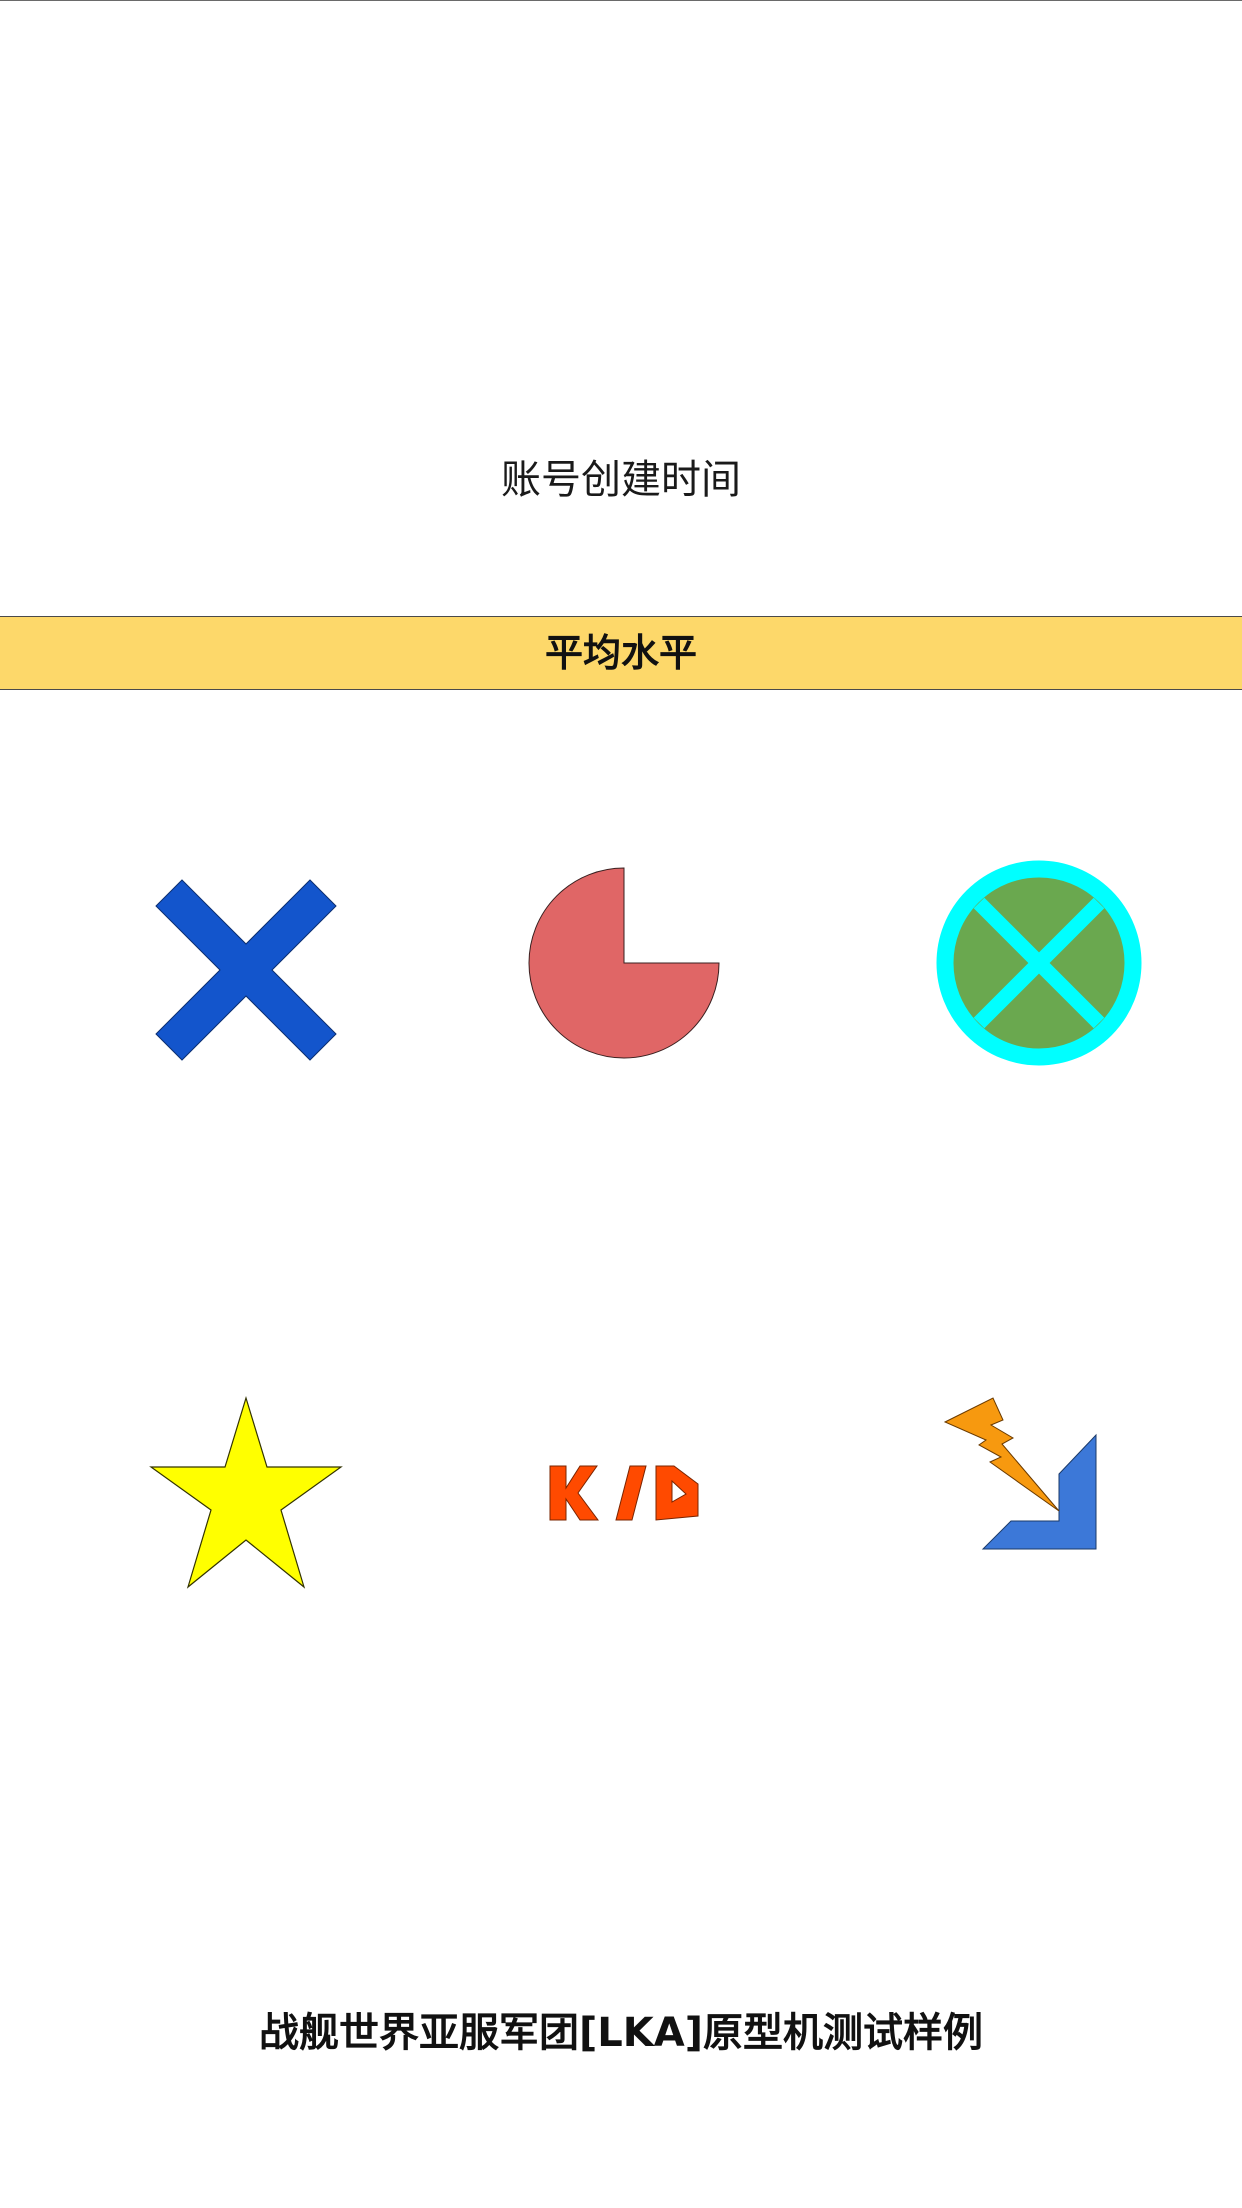 The width and height of the screenshot is (1242, 2208). What do you see at coordinates (1041, 1488) in the screenshot?
I see `lightning-corner-icon` at bounding box center [1041, 1488].